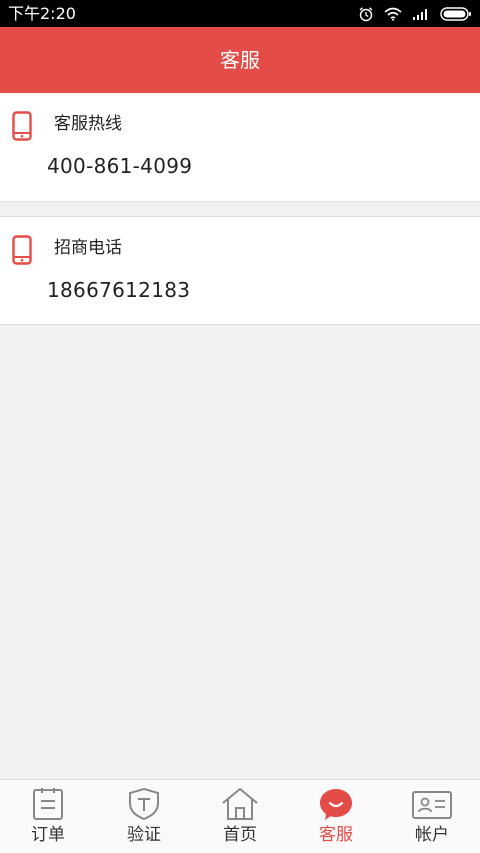 This screenshot has width=480, height=853. Describe the element at coordinates (240, 835) in the screenshot. I see `tab-label: 首页` at that location.